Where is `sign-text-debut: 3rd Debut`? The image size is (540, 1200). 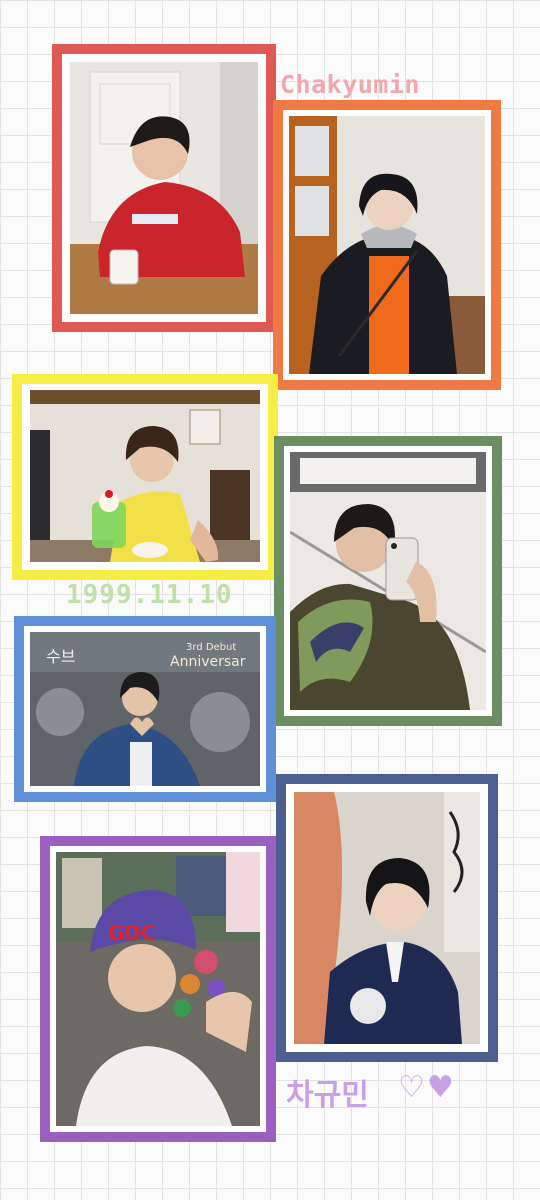 sign-text-debut: 3rd Debut is located at coordinates (211, 647).